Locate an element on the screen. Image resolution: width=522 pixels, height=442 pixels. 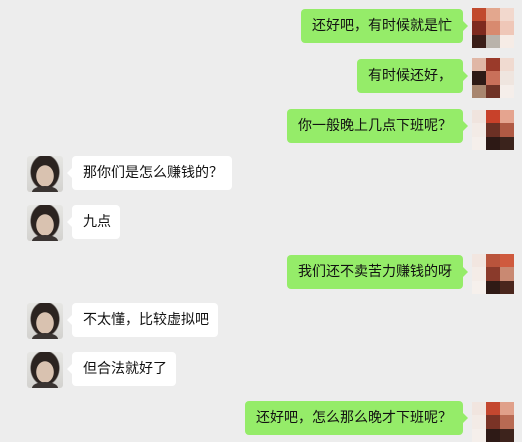
sent-message: 有时候还好， is located at coordinates (412, 76).